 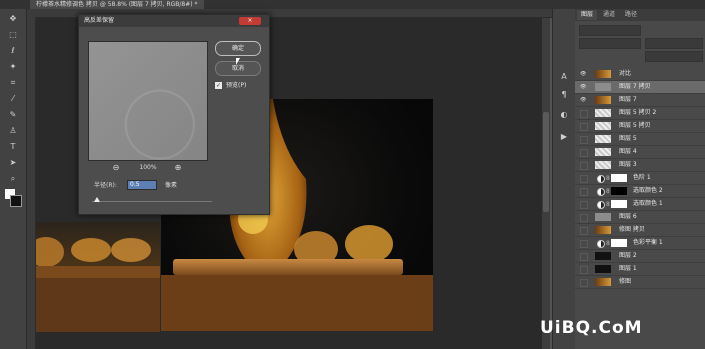 What do you see at coordinates (147, 168) in the screenshot?
I see `zoom-controls: ⊖ 100% ⊕` at bounding box center [147, 168].